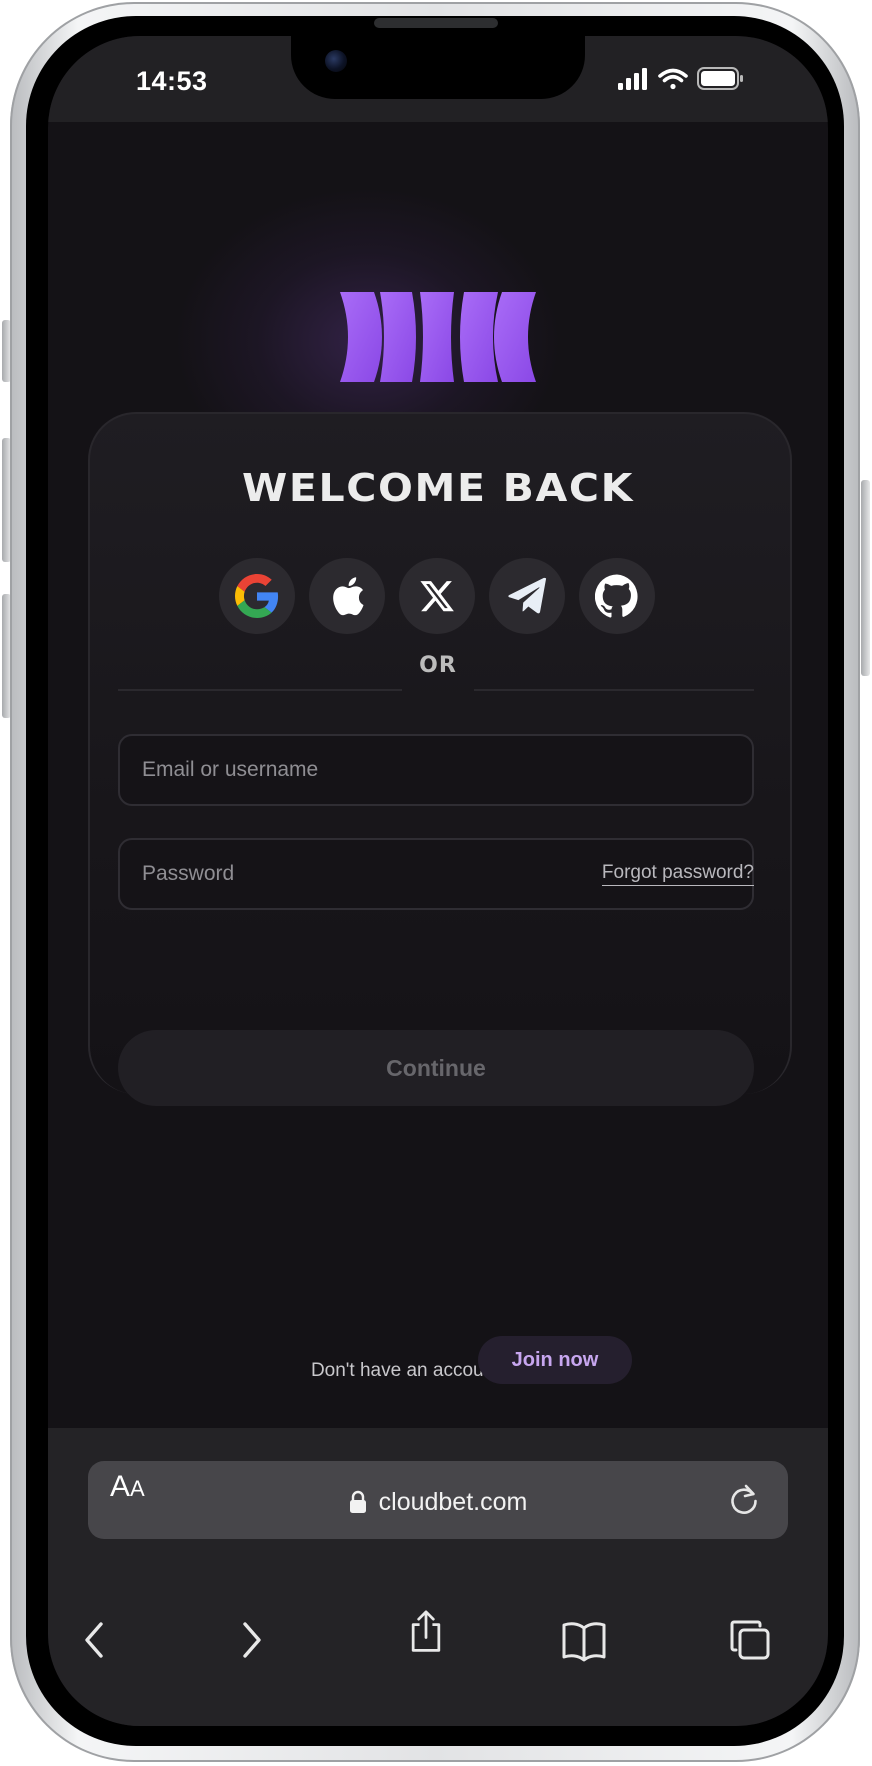  What do you see at coordinates (120, 1486) in the screenshot?
I see `text-size-big-label: A` at bounding box center [120, 1486].